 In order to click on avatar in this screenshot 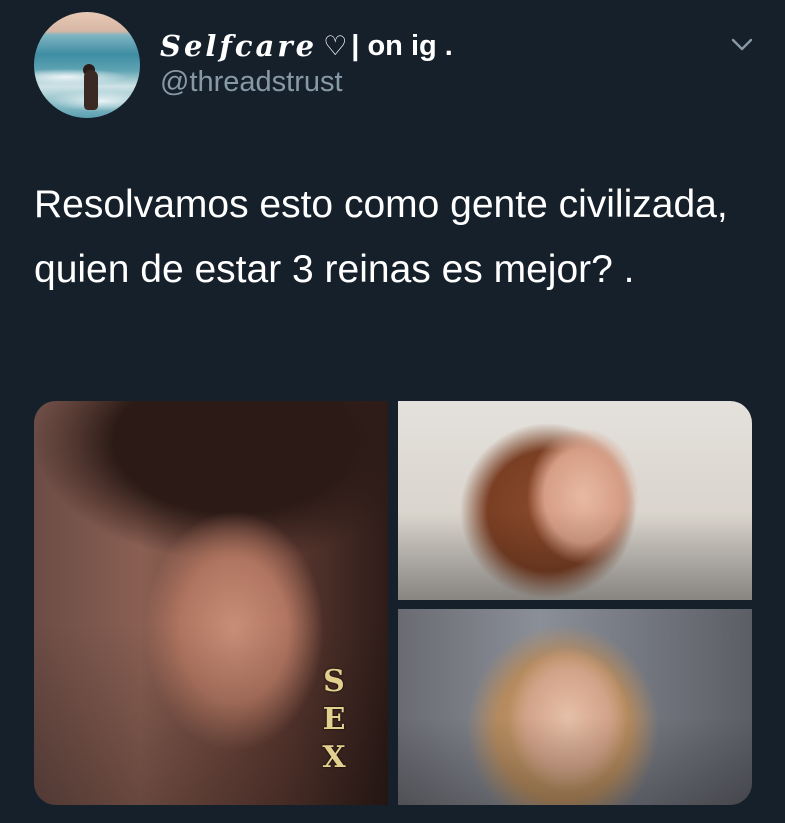, I will do `click(87, 65)`.